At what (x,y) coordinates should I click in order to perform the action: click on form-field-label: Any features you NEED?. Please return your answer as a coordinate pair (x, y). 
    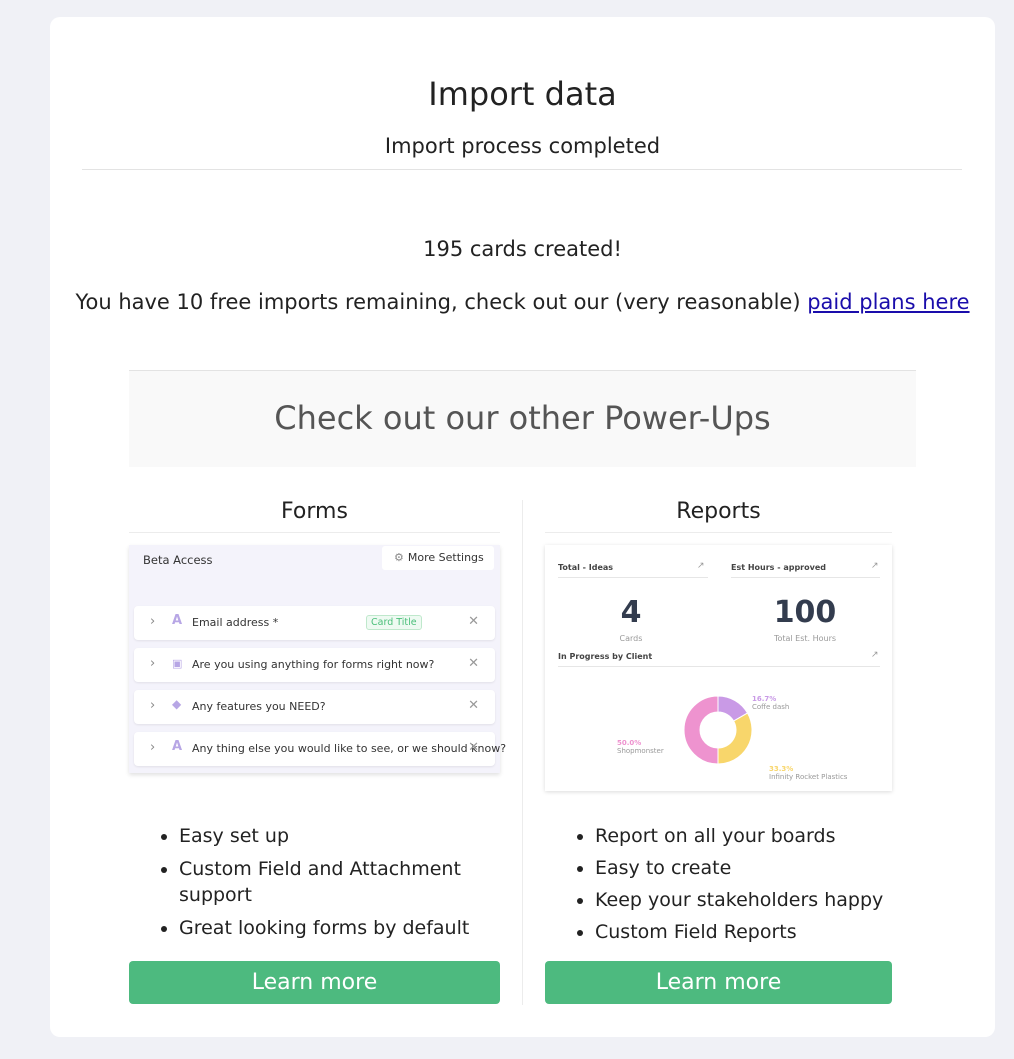
    Looking at the image, I should click on (259, 706).